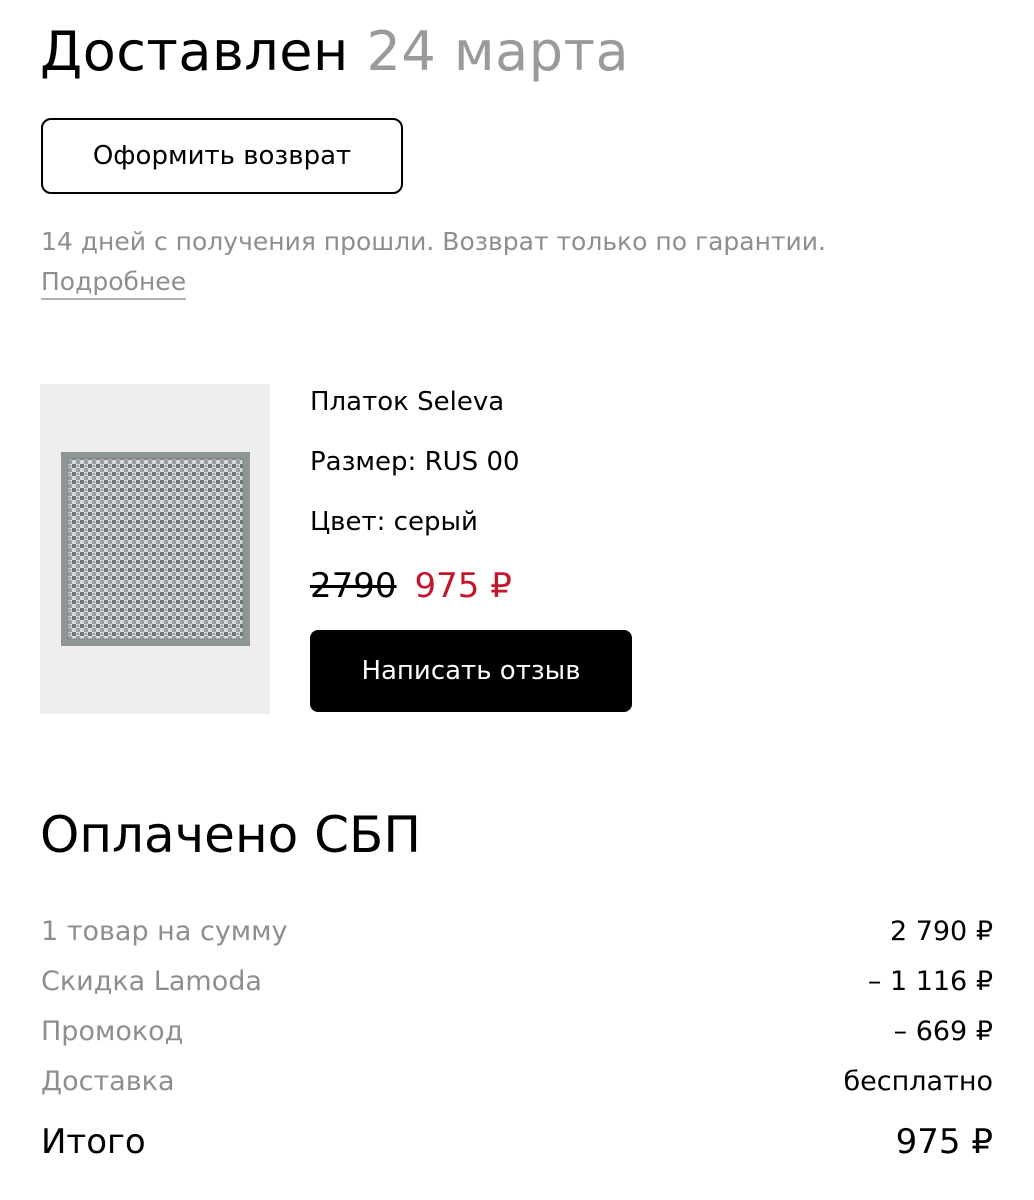  Describe the element at coordinates (394, 522) in the screenshot. I see `product-color: Цвет: серый` at that location.